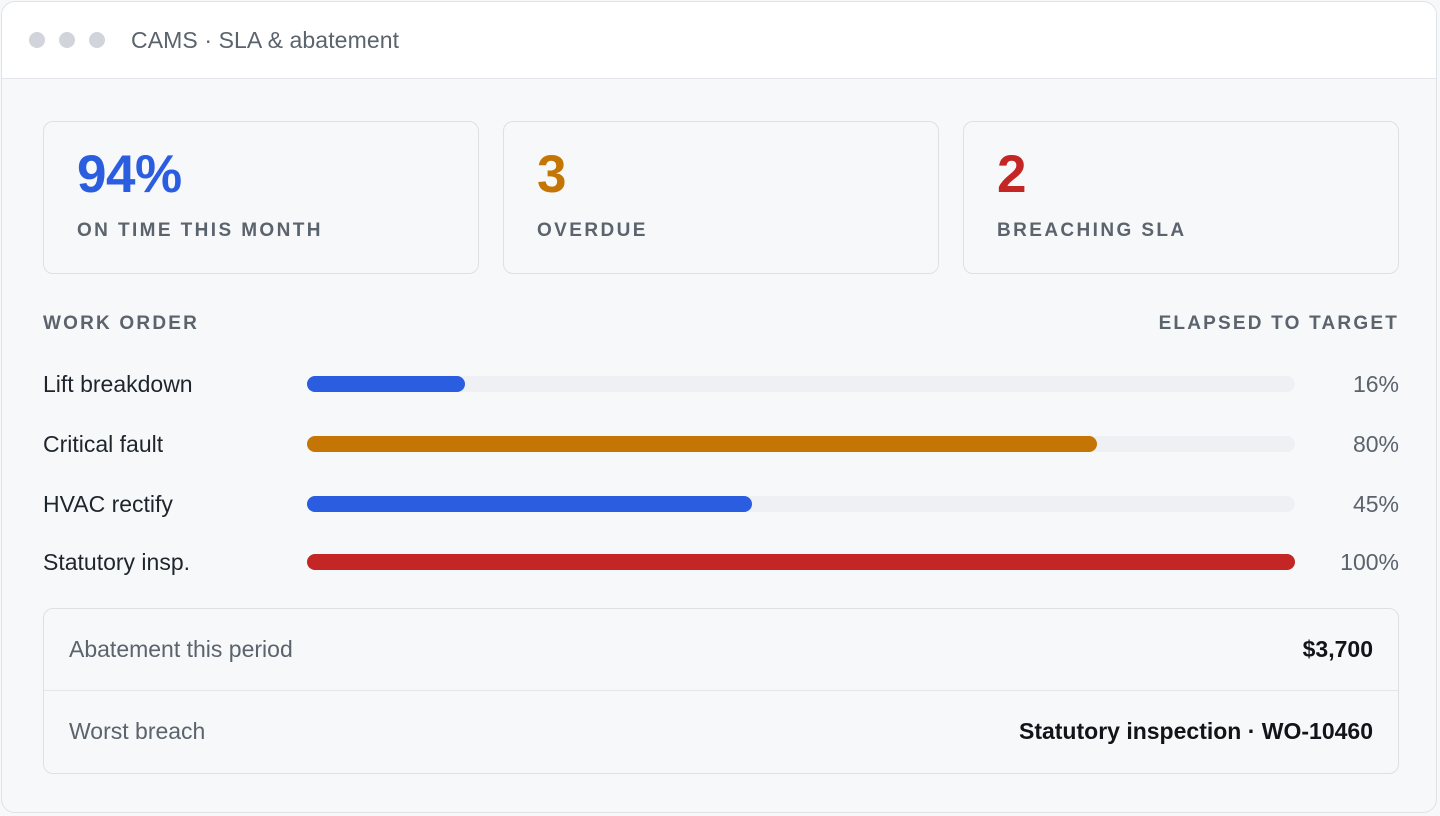 Image resolution: width=1440 pixels, height=816 pixels. What do you see at coordinates (121, 323) in the screenshot?
I see `column-header-work-order: WORK ORDER` at bounding box center [121, 323].